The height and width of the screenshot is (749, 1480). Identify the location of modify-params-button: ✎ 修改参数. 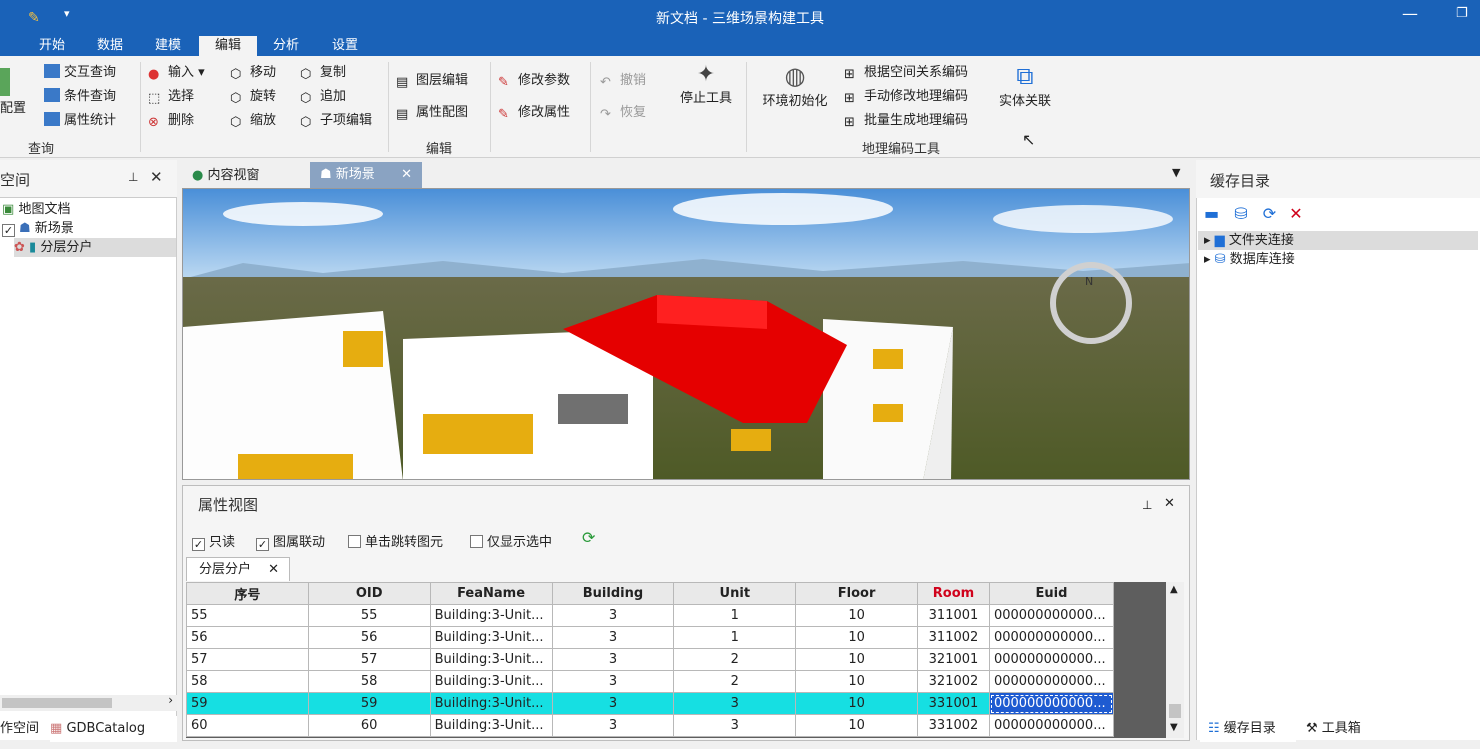
(534, 81).